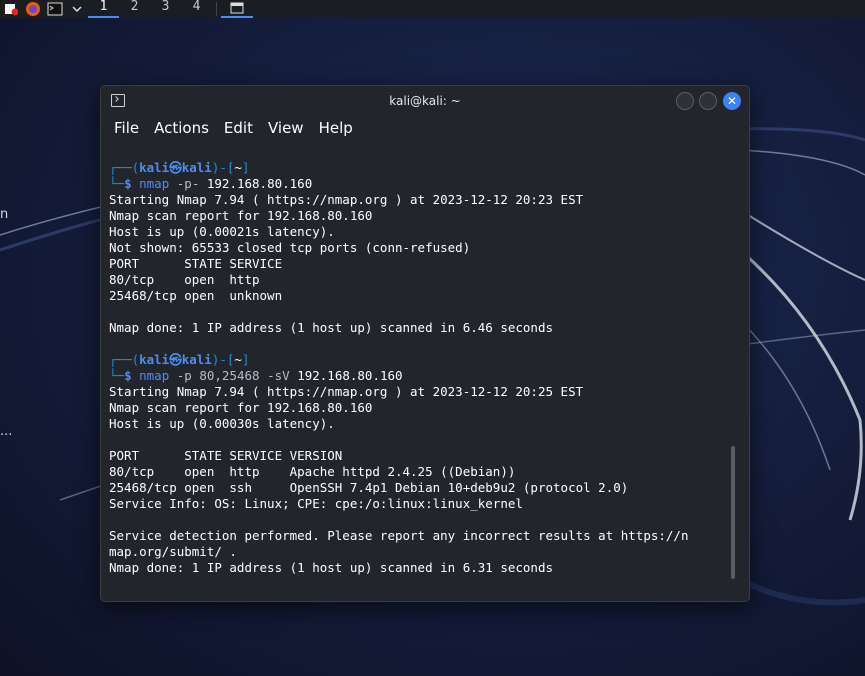  What do you see at coordinates (222, 231) in the screenshot?
I see `output-line: Host is up (0.00021s latency).` at bounding box center [222, 231].